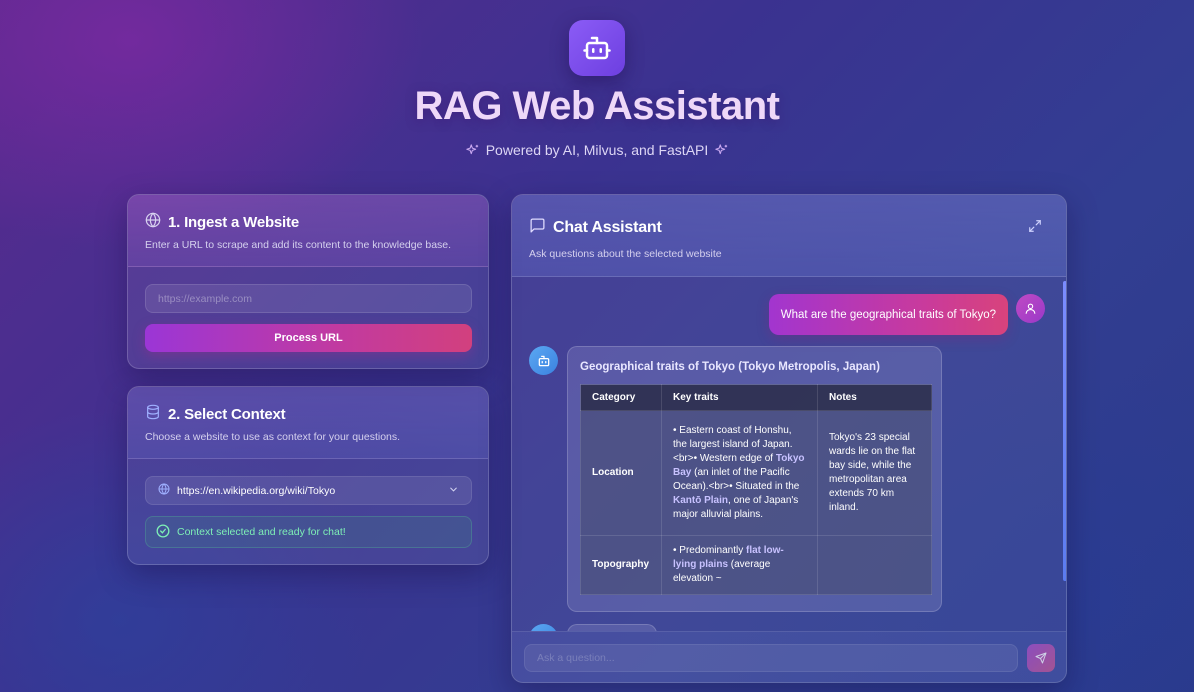  Describe the element at coordinates (612, 627) in the screenshot. I see `assistant-message-partial` at that location.